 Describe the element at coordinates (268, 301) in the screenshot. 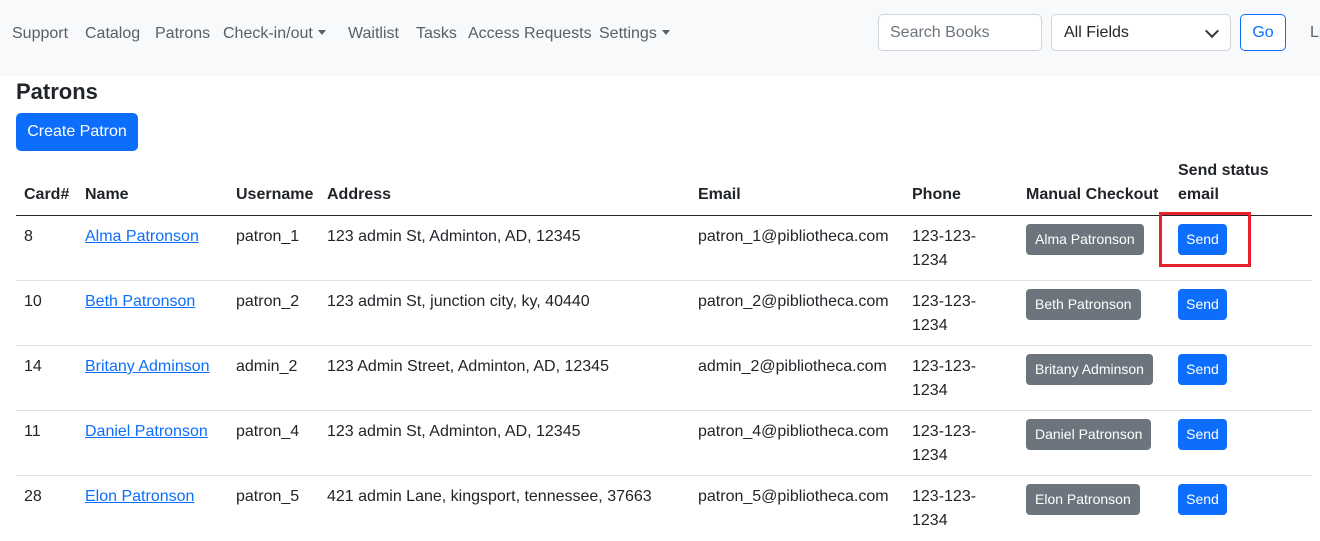

I see `cell-username: patron_2` at that location.